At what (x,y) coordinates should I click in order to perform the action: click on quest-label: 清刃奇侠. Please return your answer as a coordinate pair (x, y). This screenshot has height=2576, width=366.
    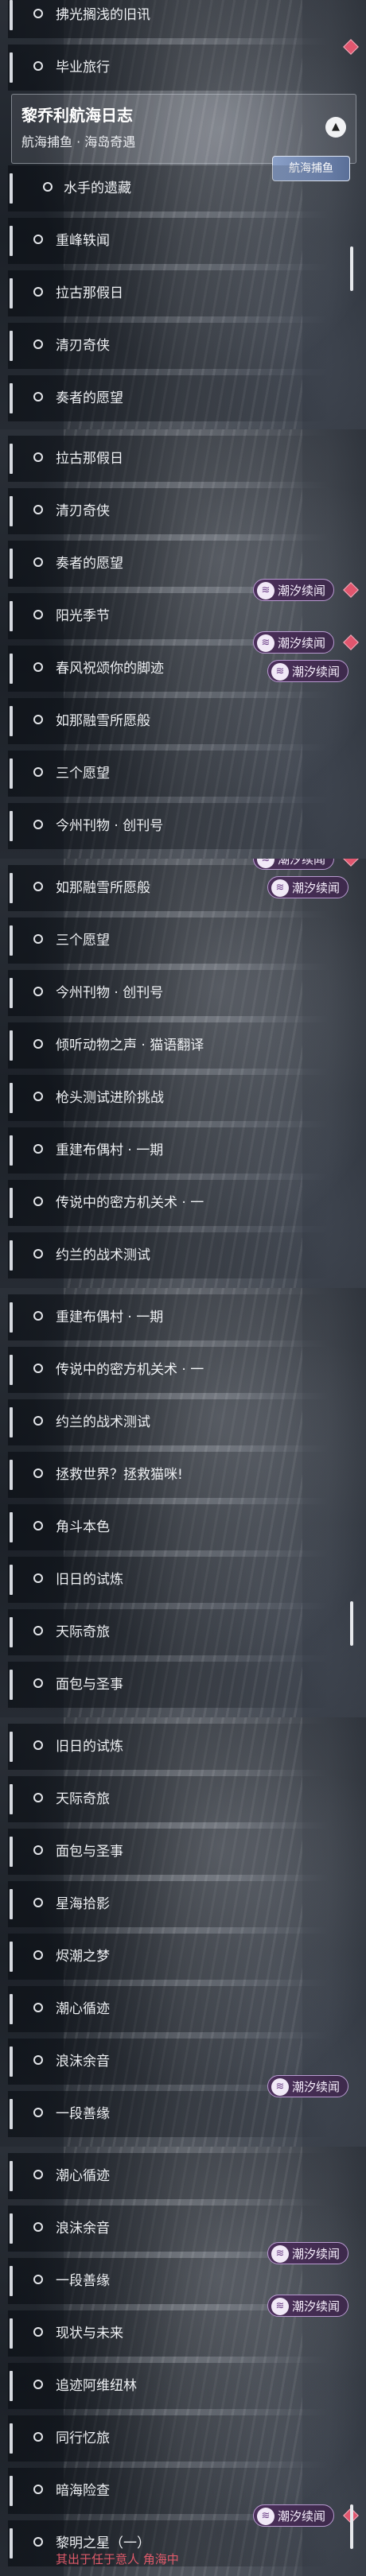
    Looking at the image, I should click on (83, 511).